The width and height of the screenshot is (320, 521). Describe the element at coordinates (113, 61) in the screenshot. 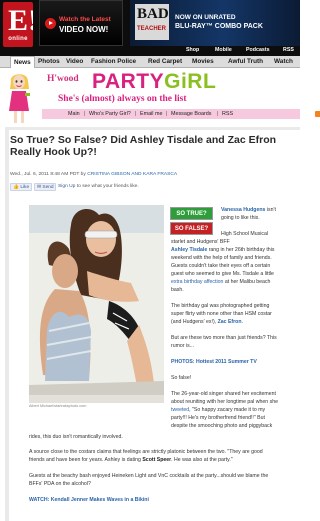

I see `tab-fashion-police: Fashion Police` at that location.